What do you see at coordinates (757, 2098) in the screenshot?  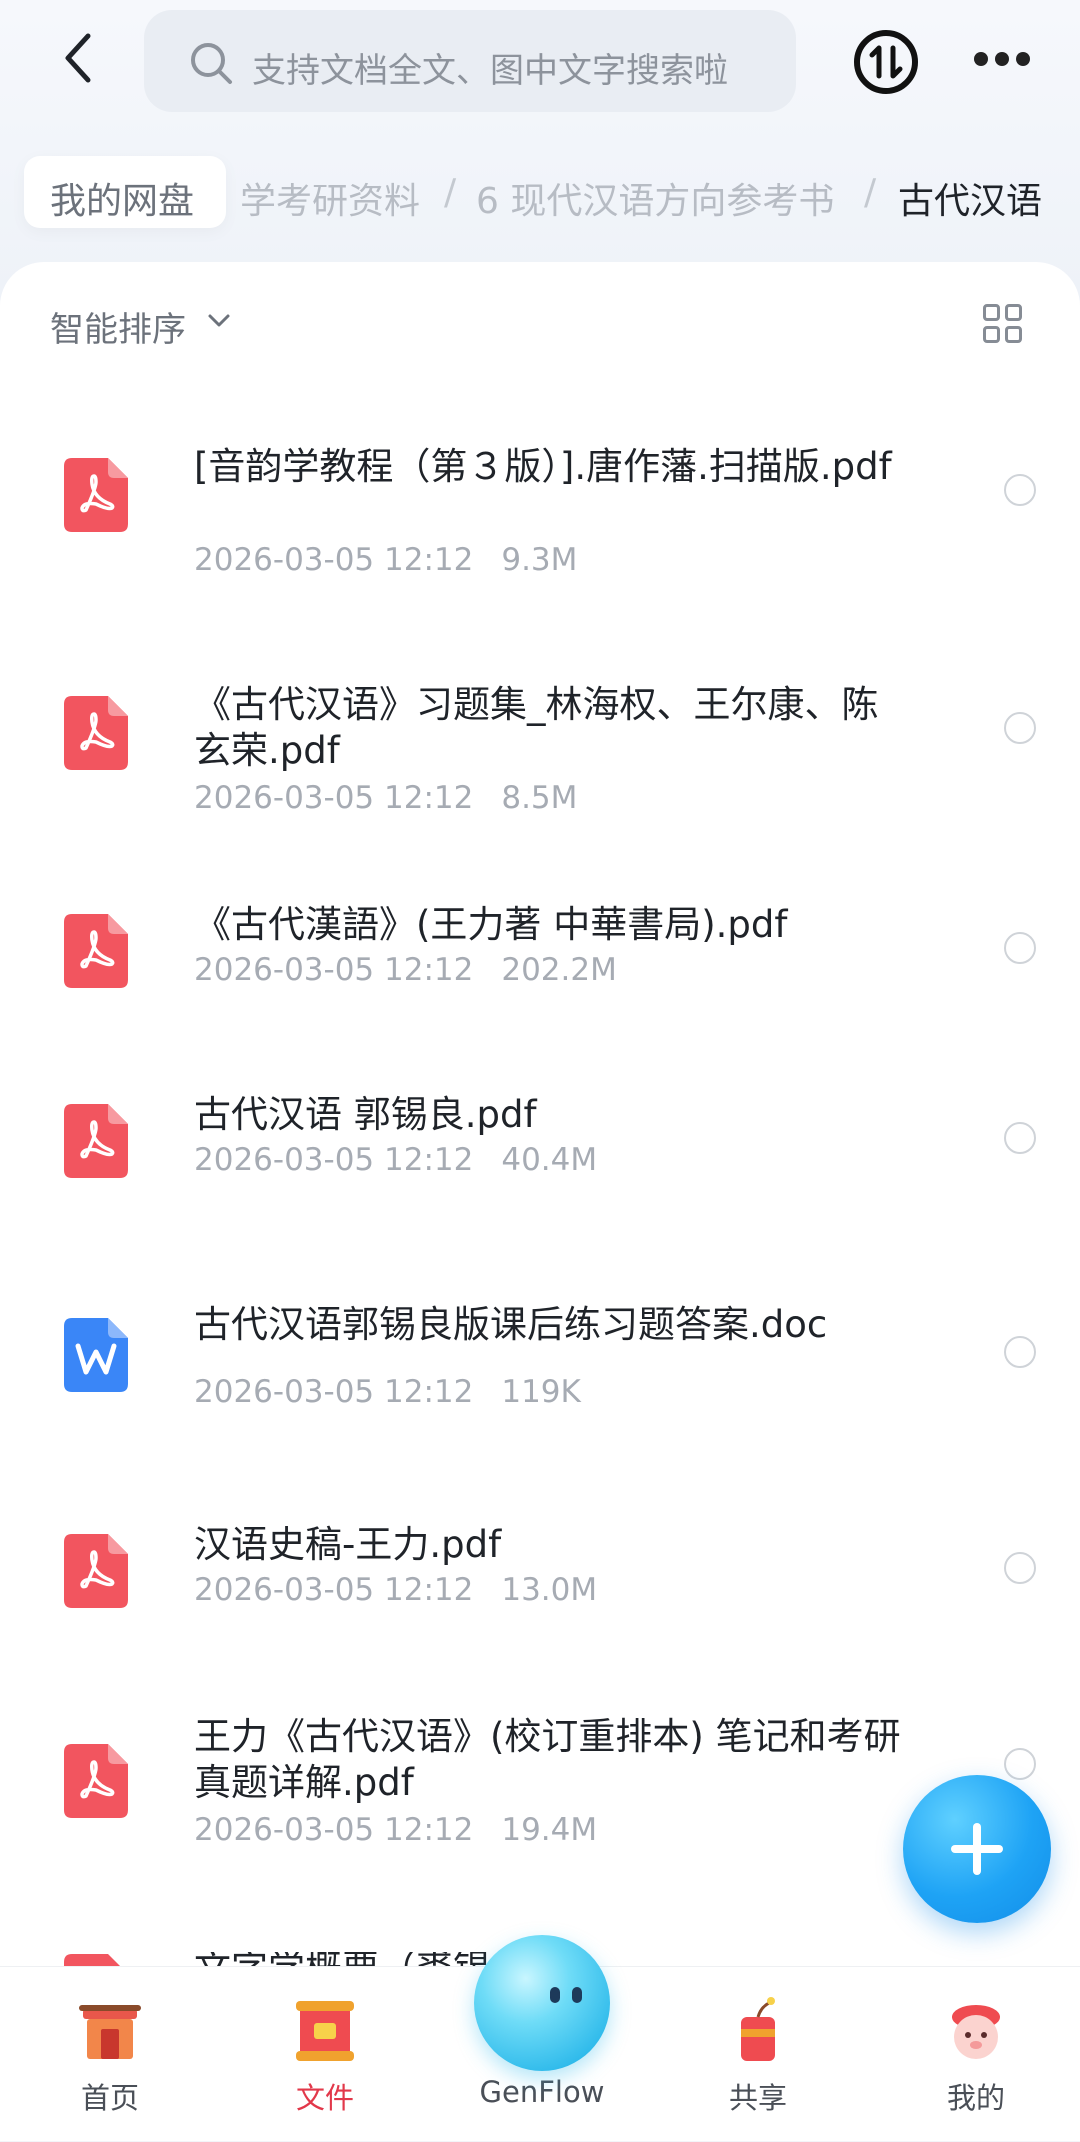 I see `tab-label: 共享` at bounding box center [757, 2098].